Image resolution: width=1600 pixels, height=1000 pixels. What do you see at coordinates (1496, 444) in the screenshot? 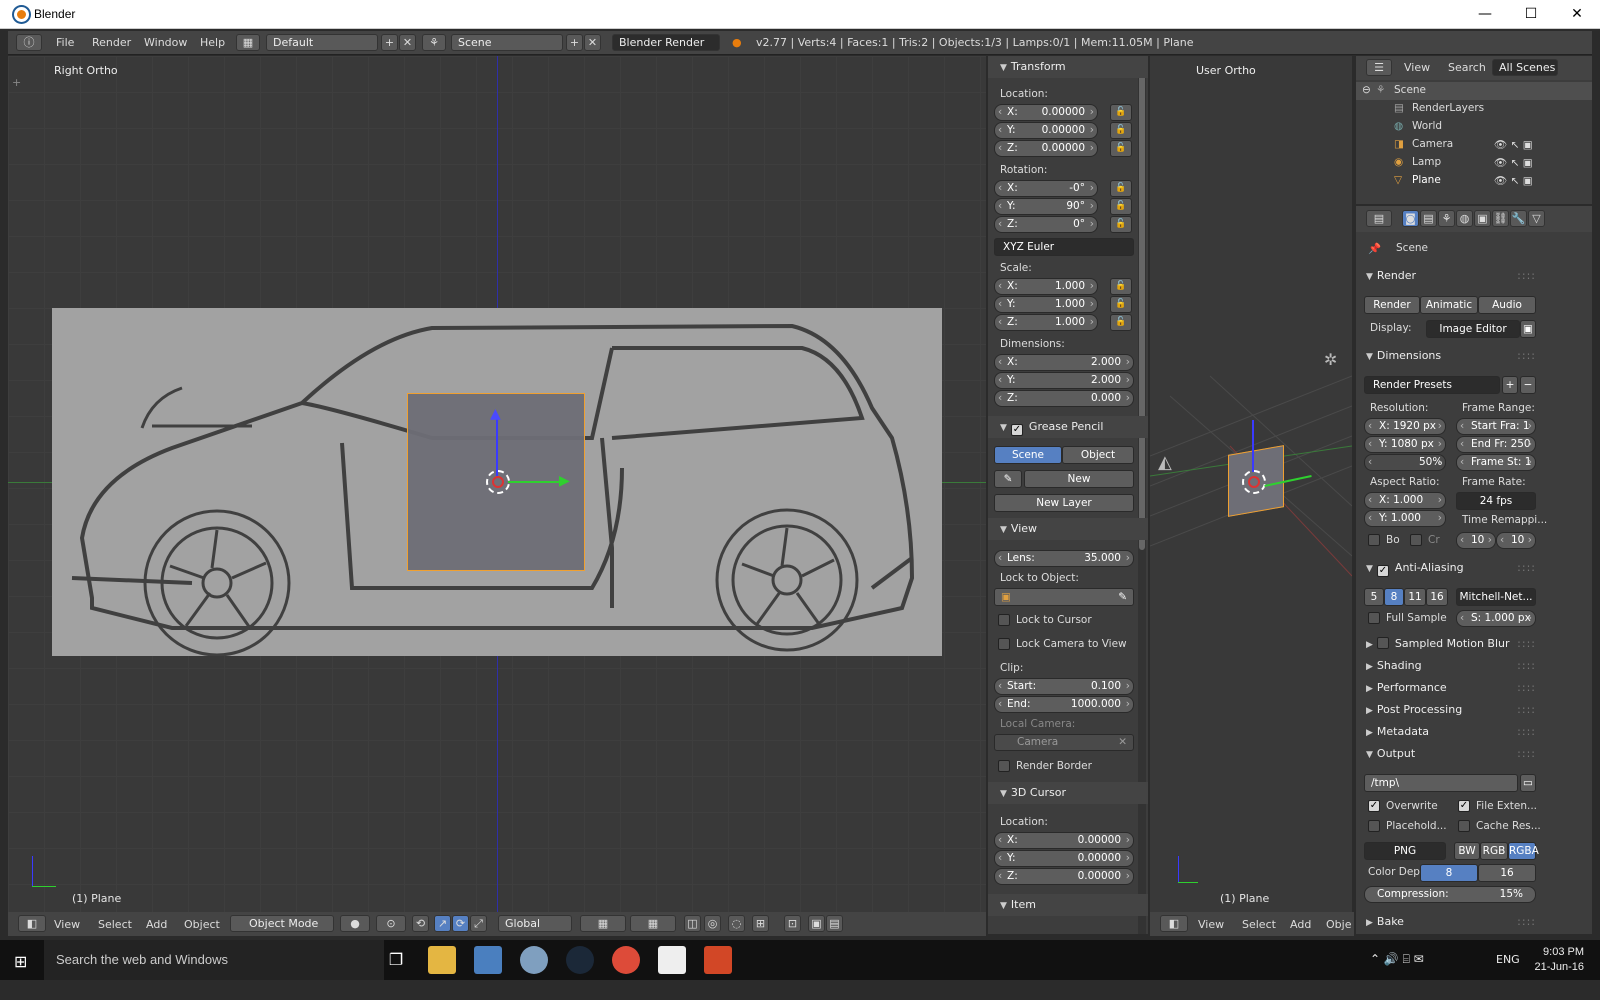
I see `end-frame-field: End Fr: 250` at bounding box center [1496, 444].